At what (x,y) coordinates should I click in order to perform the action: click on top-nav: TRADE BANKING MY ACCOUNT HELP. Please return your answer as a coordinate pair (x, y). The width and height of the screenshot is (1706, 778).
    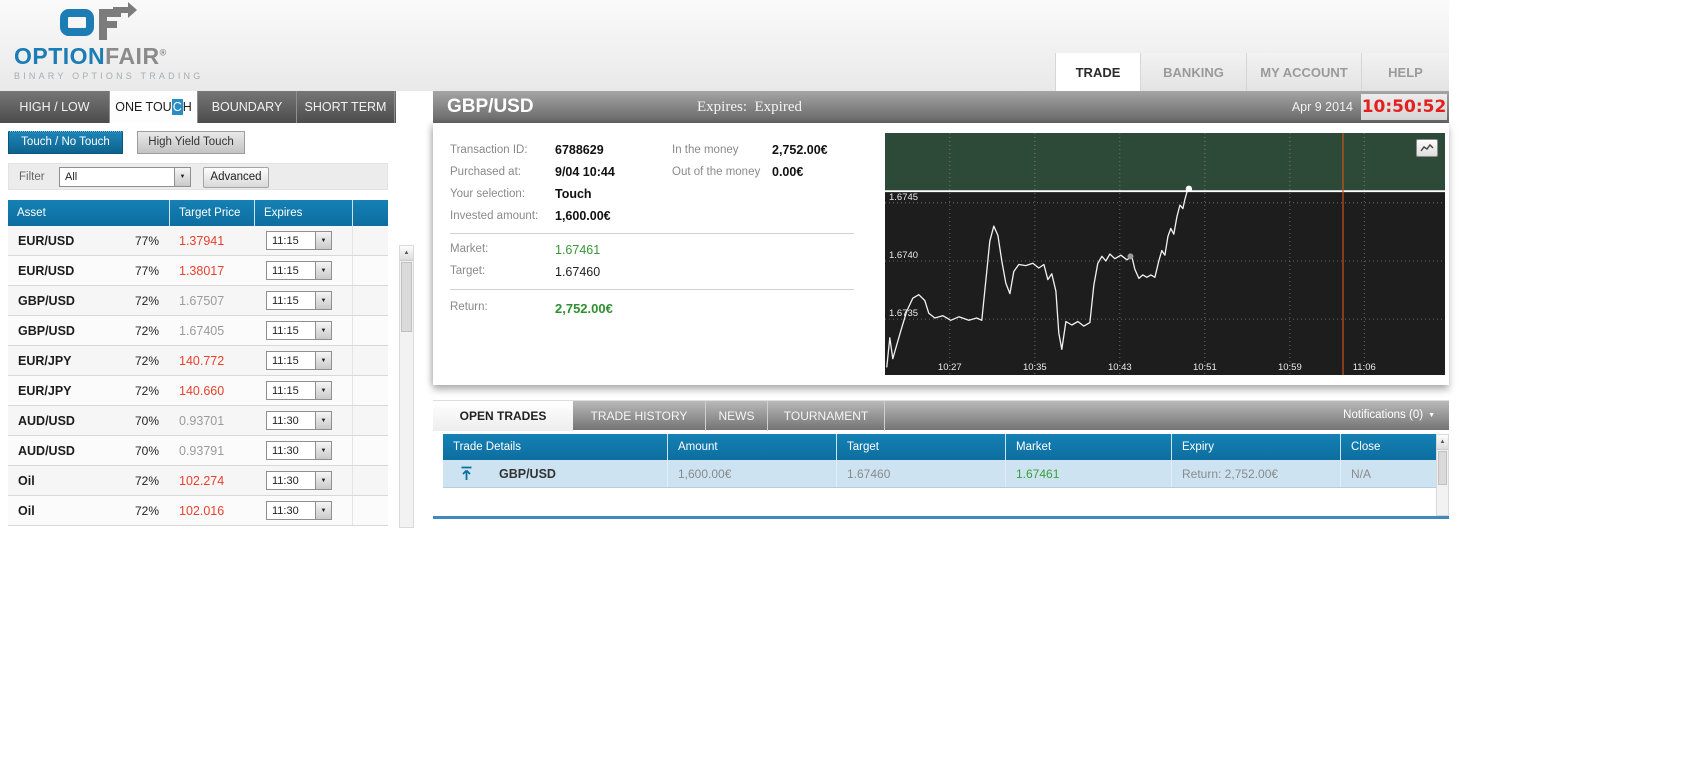
    Looking at the image, I should click on (1252, 72).